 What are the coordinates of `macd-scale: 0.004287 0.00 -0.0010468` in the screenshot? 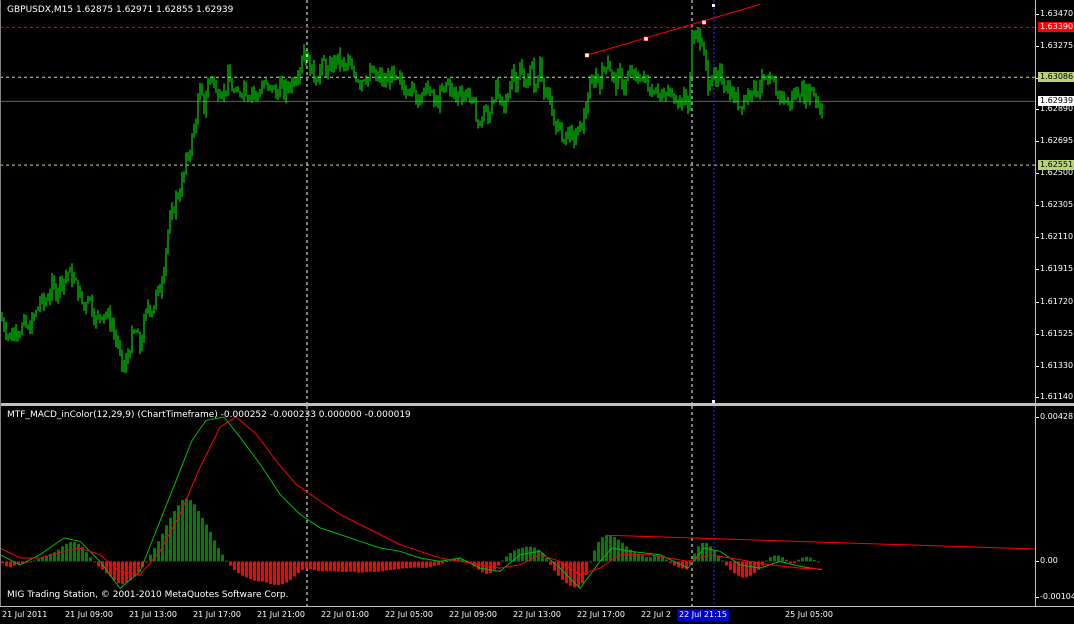 It's located at (1055, 506).